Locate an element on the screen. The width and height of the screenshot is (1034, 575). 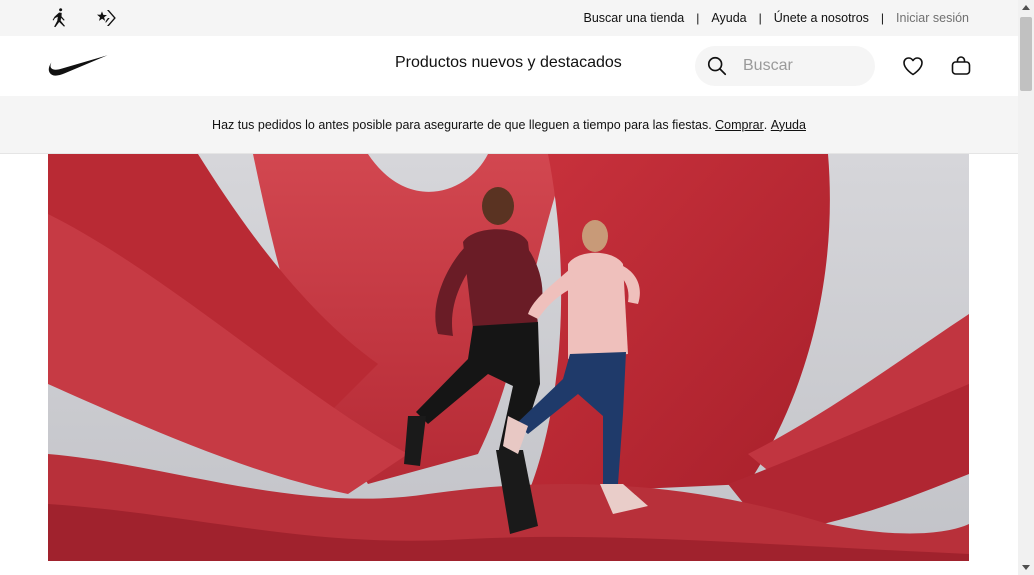
help-link: Ayuda is located at coordinates (728, 18).